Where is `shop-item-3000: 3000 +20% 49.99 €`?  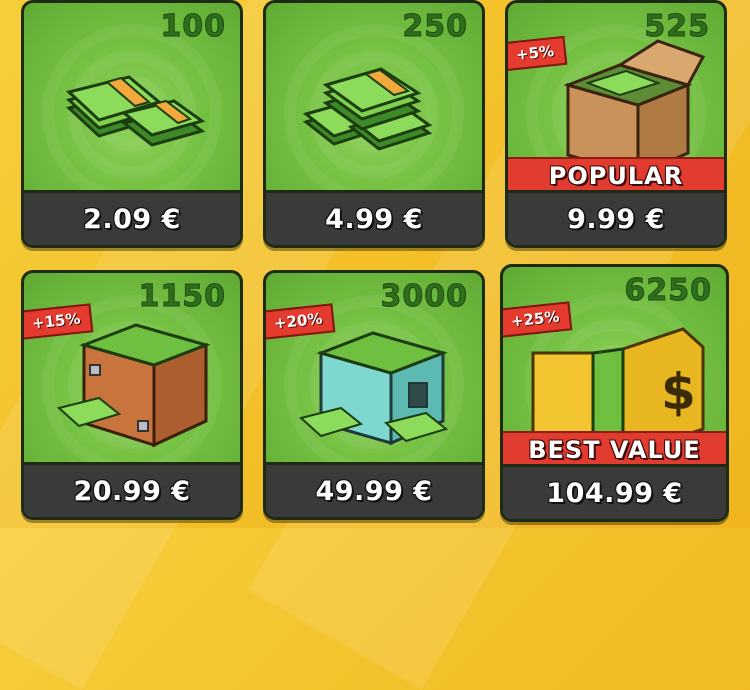 shop-item-3000: 3000 +20% 49.99 € is located at coordinates (374, 395).